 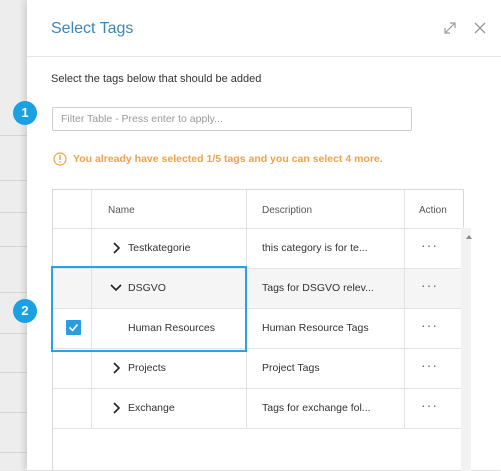 What do you see at coordinates (147, 368) in the screenshot?
I see `tag-name: Projects` at bounding box center [147, 368].